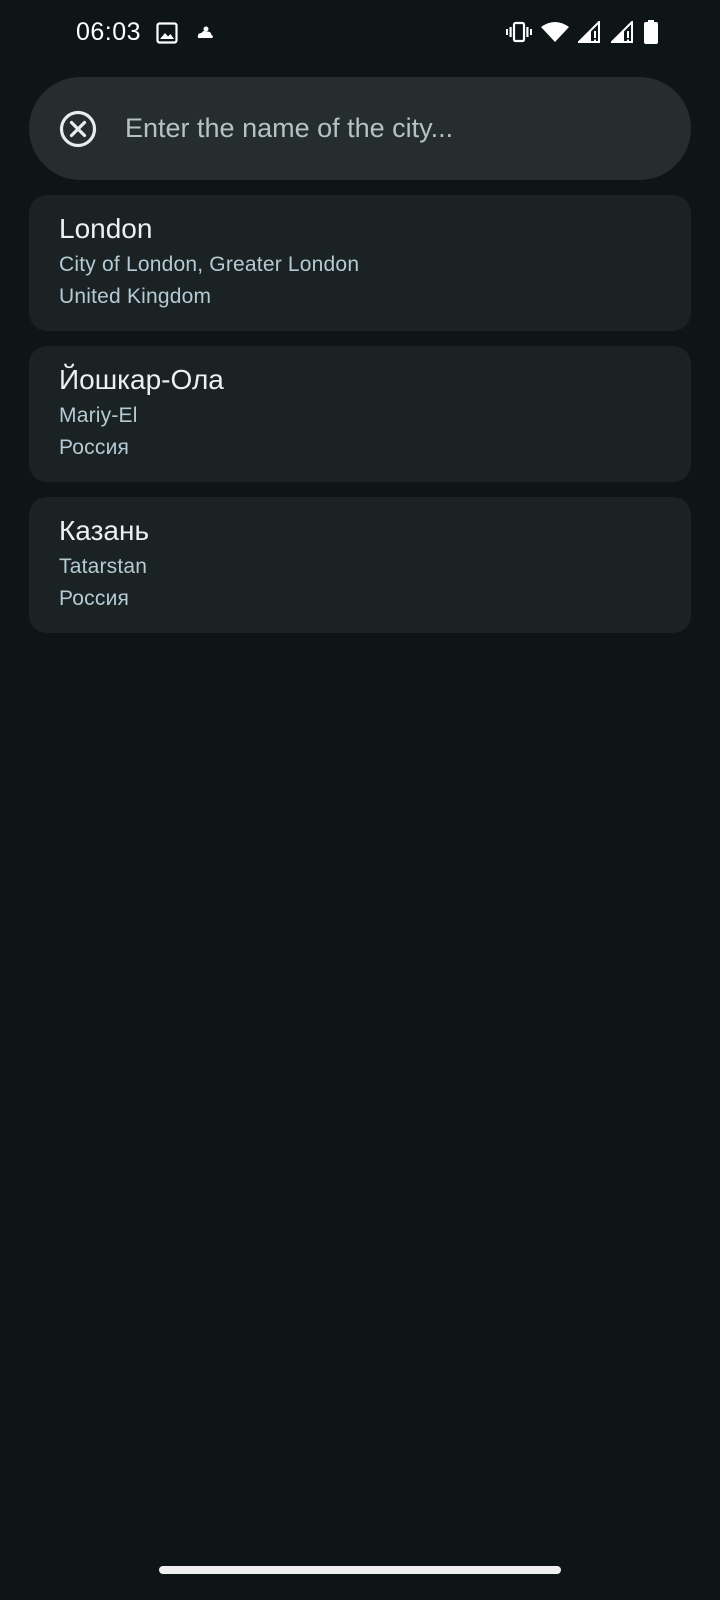  I want to click on search-bar, so click(360, 128).